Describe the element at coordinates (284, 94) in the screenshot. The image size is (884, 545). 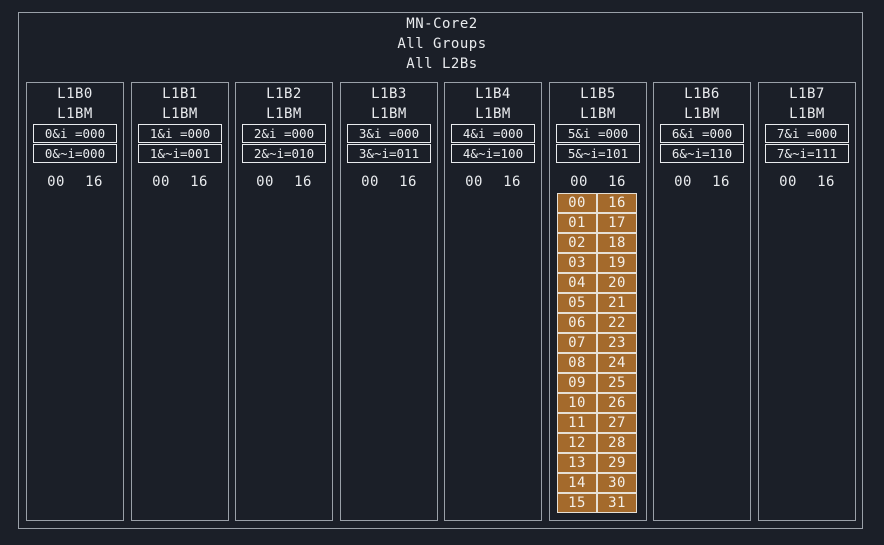
I see `block-name: L1B2` at that location.